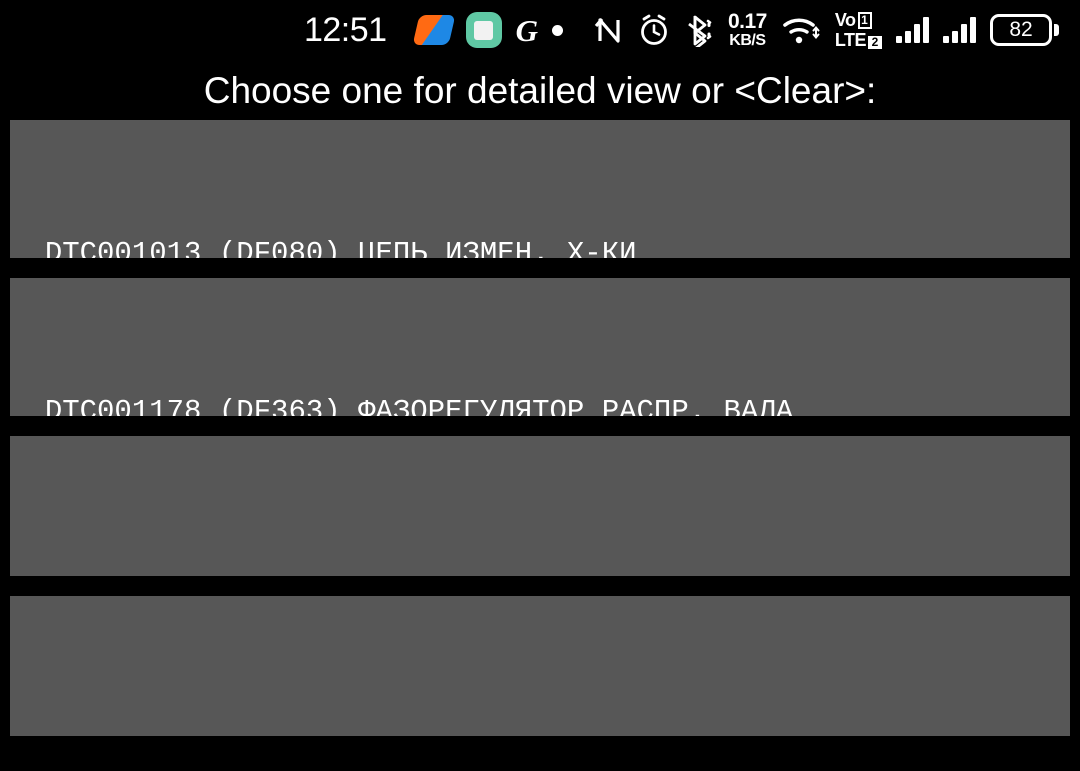  I want to click on volte-line2: LTE, so click(850, 40).